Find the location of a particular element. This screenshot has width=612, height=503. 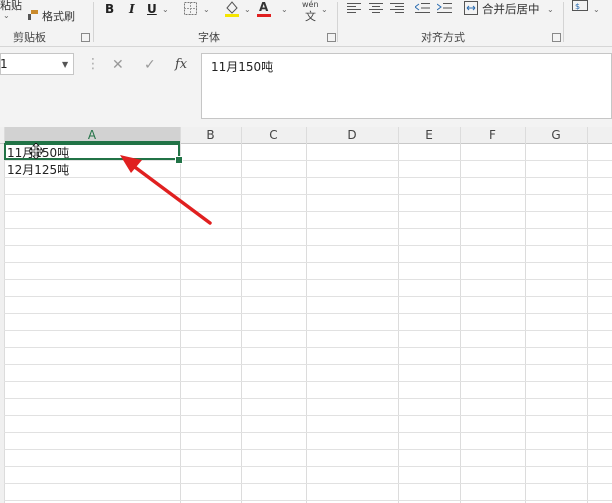

column-header-d: D is located at coordinates (352, 135).